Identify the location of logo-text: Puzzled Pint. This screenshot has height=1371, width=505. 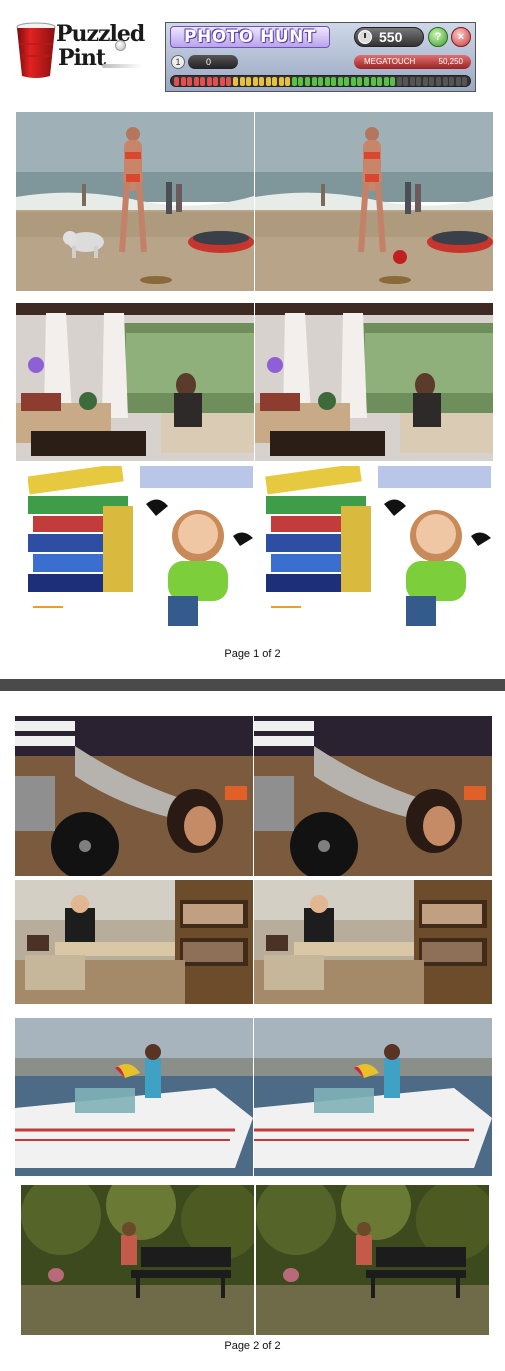
(100, 45).